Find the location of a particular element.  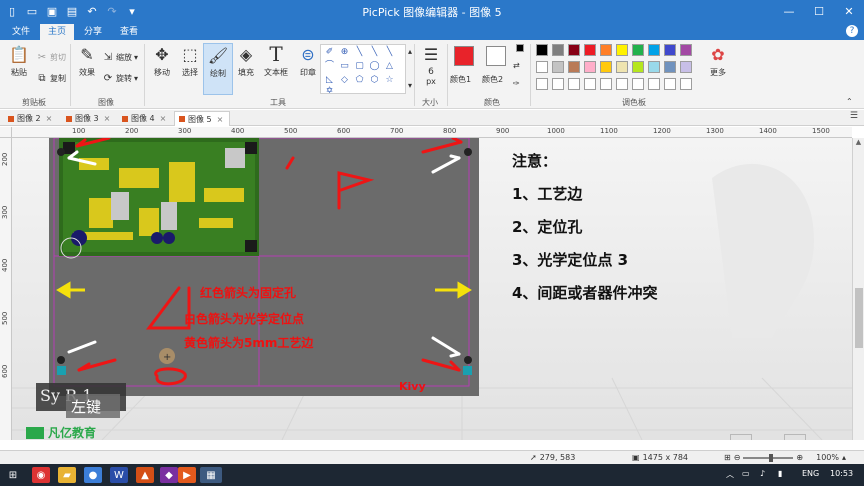

doc-tab-image2: 图像 2 × is located at coordinates (31, 118).